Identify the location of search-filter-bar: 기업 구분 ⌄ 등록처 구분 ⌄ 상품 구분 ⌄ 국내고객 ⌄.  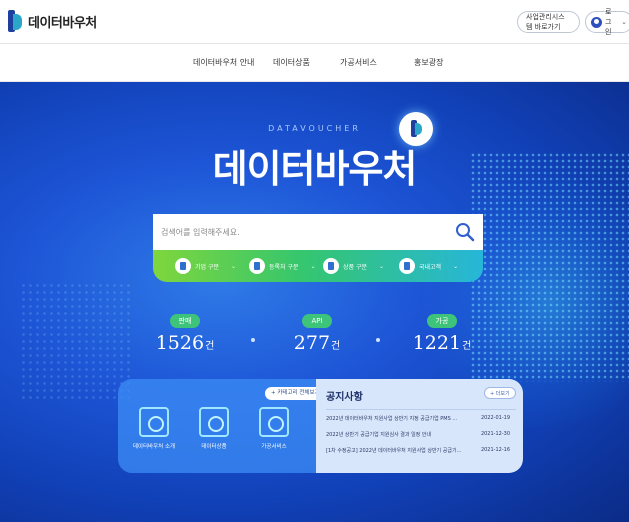
(318, 266).